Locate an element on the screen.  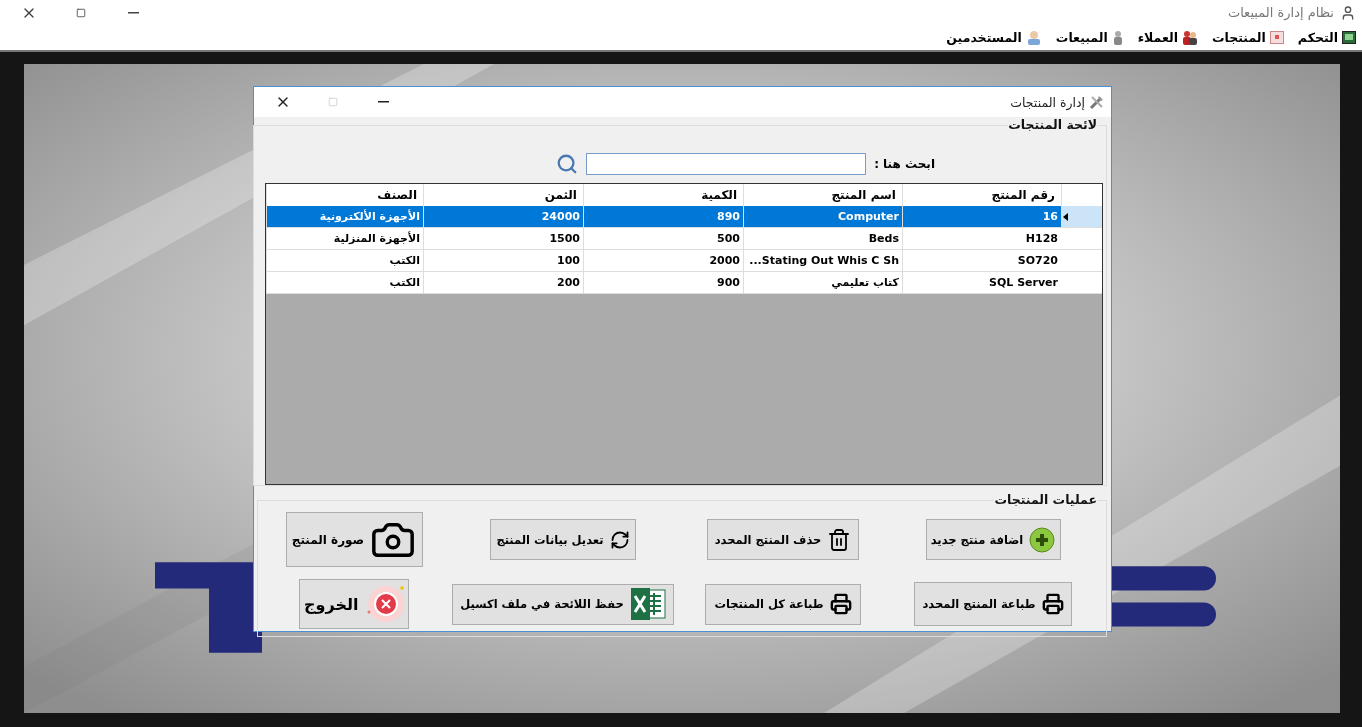
menu-item: المنتجات is located at coordinates (1248, 37).